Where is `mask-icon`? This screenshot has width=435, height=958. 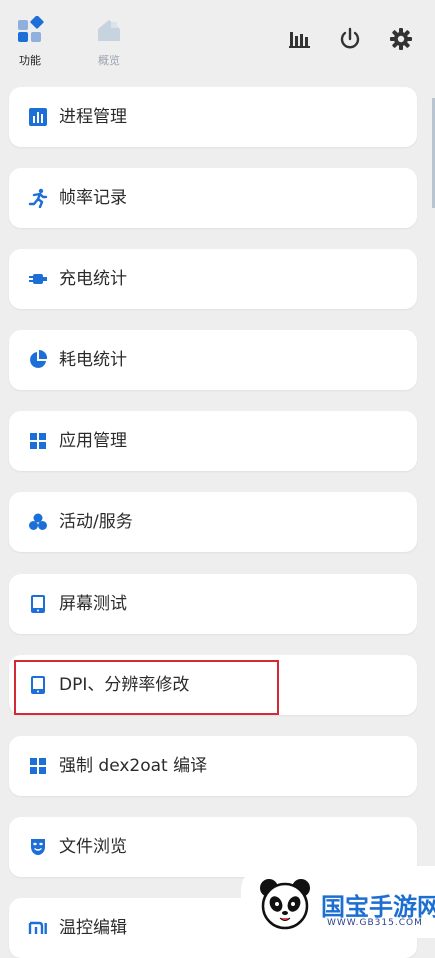 mask-icon is located at coordinates (38, 847).